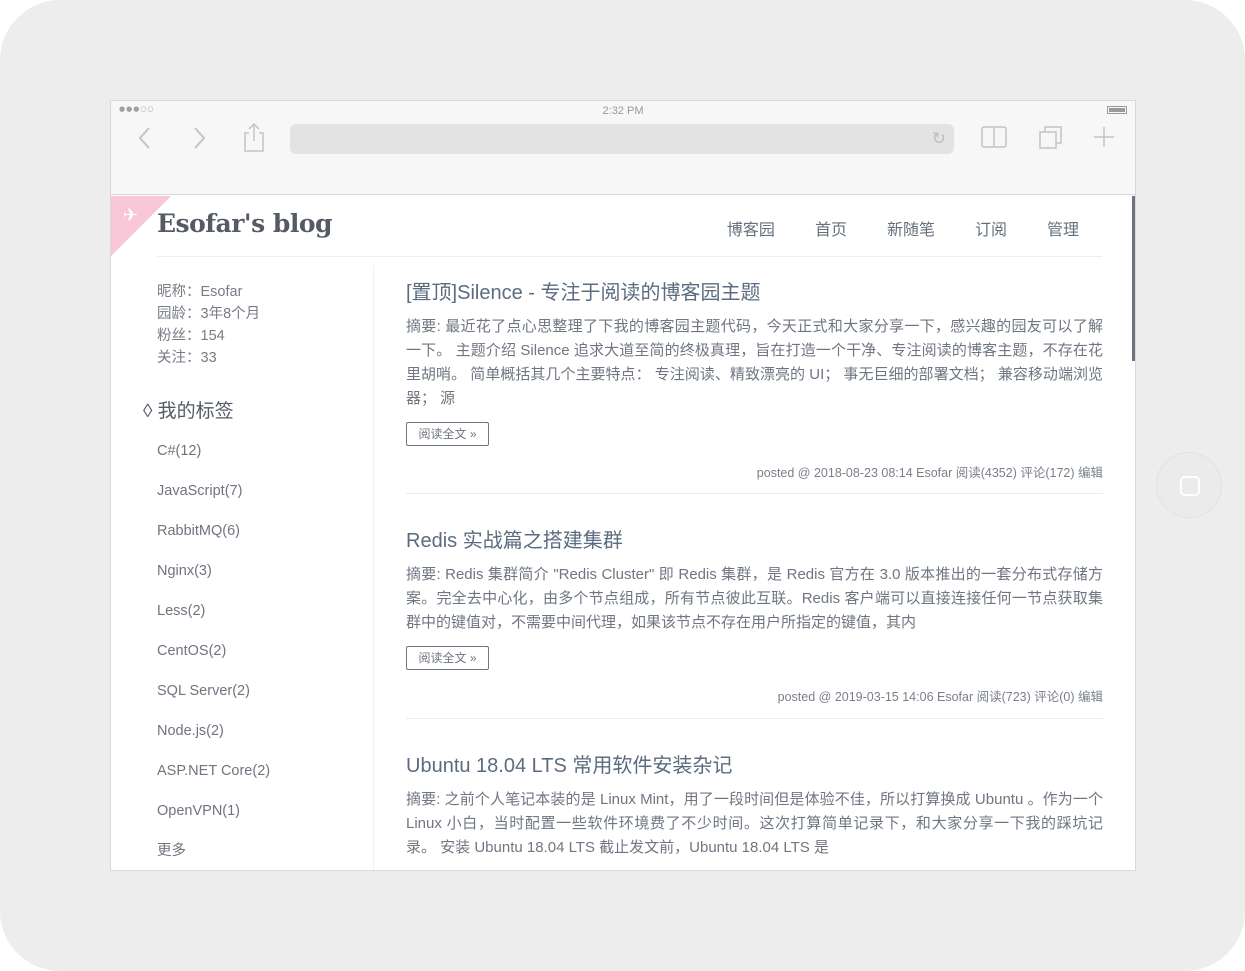  I want to click on bird-icon: ✈, so click(131, 215).